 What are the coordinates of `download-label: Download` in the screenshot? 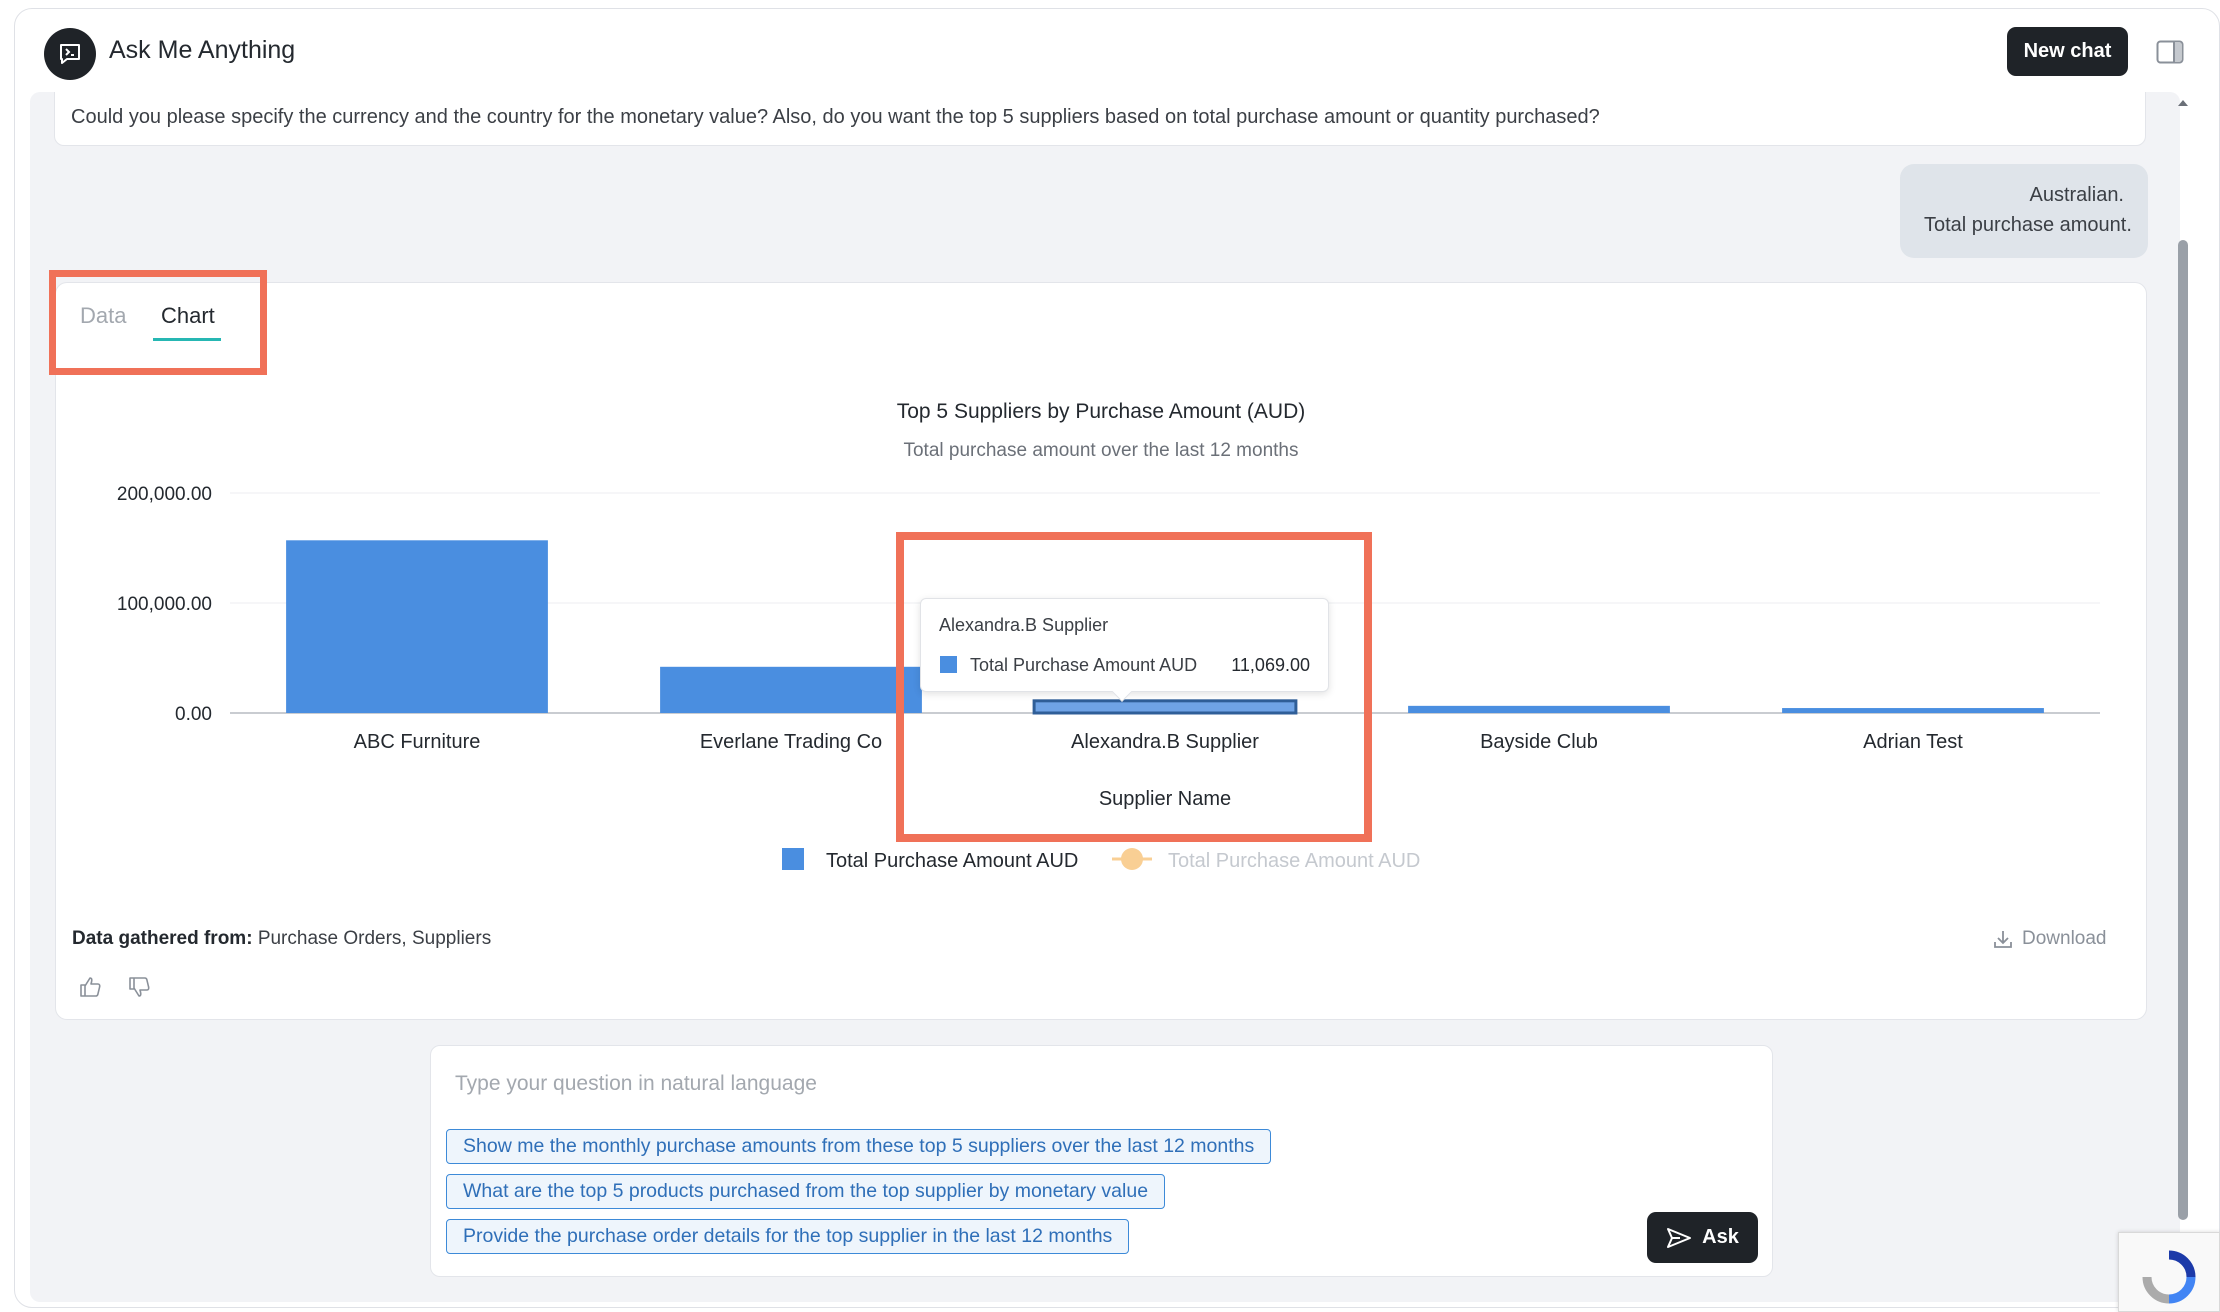 It's located at (2064, 938).